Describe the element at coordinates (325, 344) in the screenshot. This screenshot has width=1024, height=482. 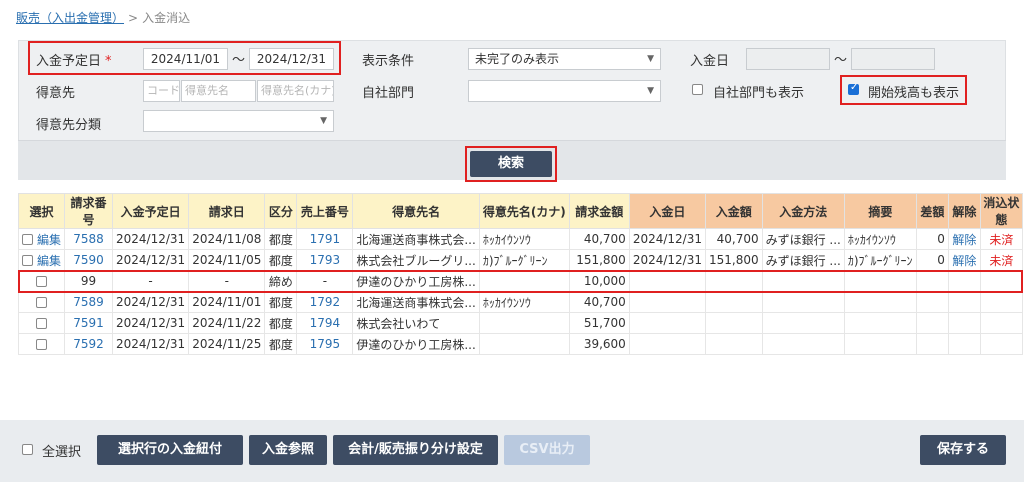
I see `sales-number-link: 1795` at that location.